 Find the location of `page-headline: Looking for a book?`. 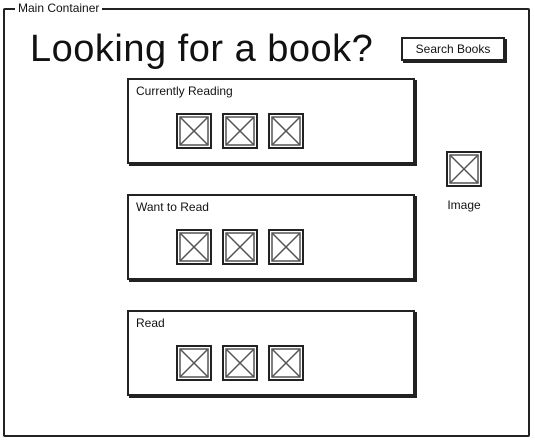

page-headline: Looking for a book? is located at coordinates (202, 49).